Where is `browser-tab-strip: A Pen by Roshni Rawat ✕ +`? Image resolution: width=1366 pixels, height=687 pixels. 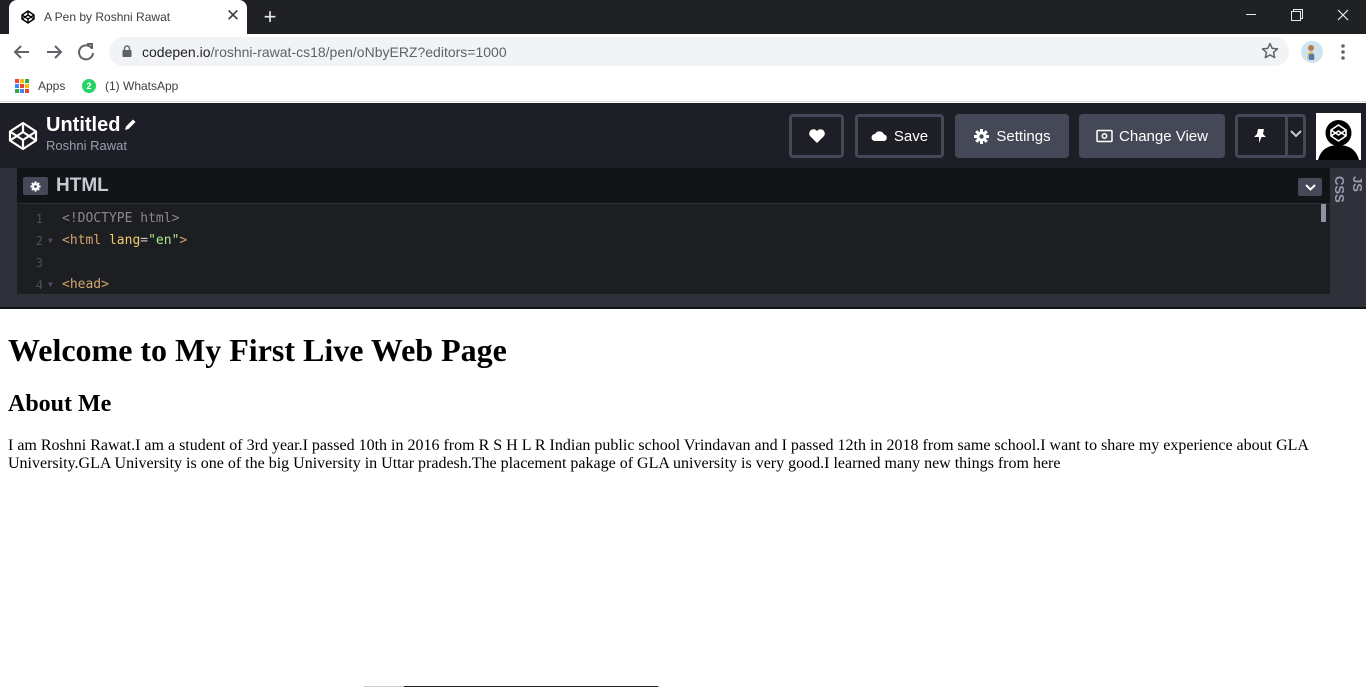
browser-tab-strip: A Pen by Roshni Rawat ✕ + is located at coordinates (683, 17).